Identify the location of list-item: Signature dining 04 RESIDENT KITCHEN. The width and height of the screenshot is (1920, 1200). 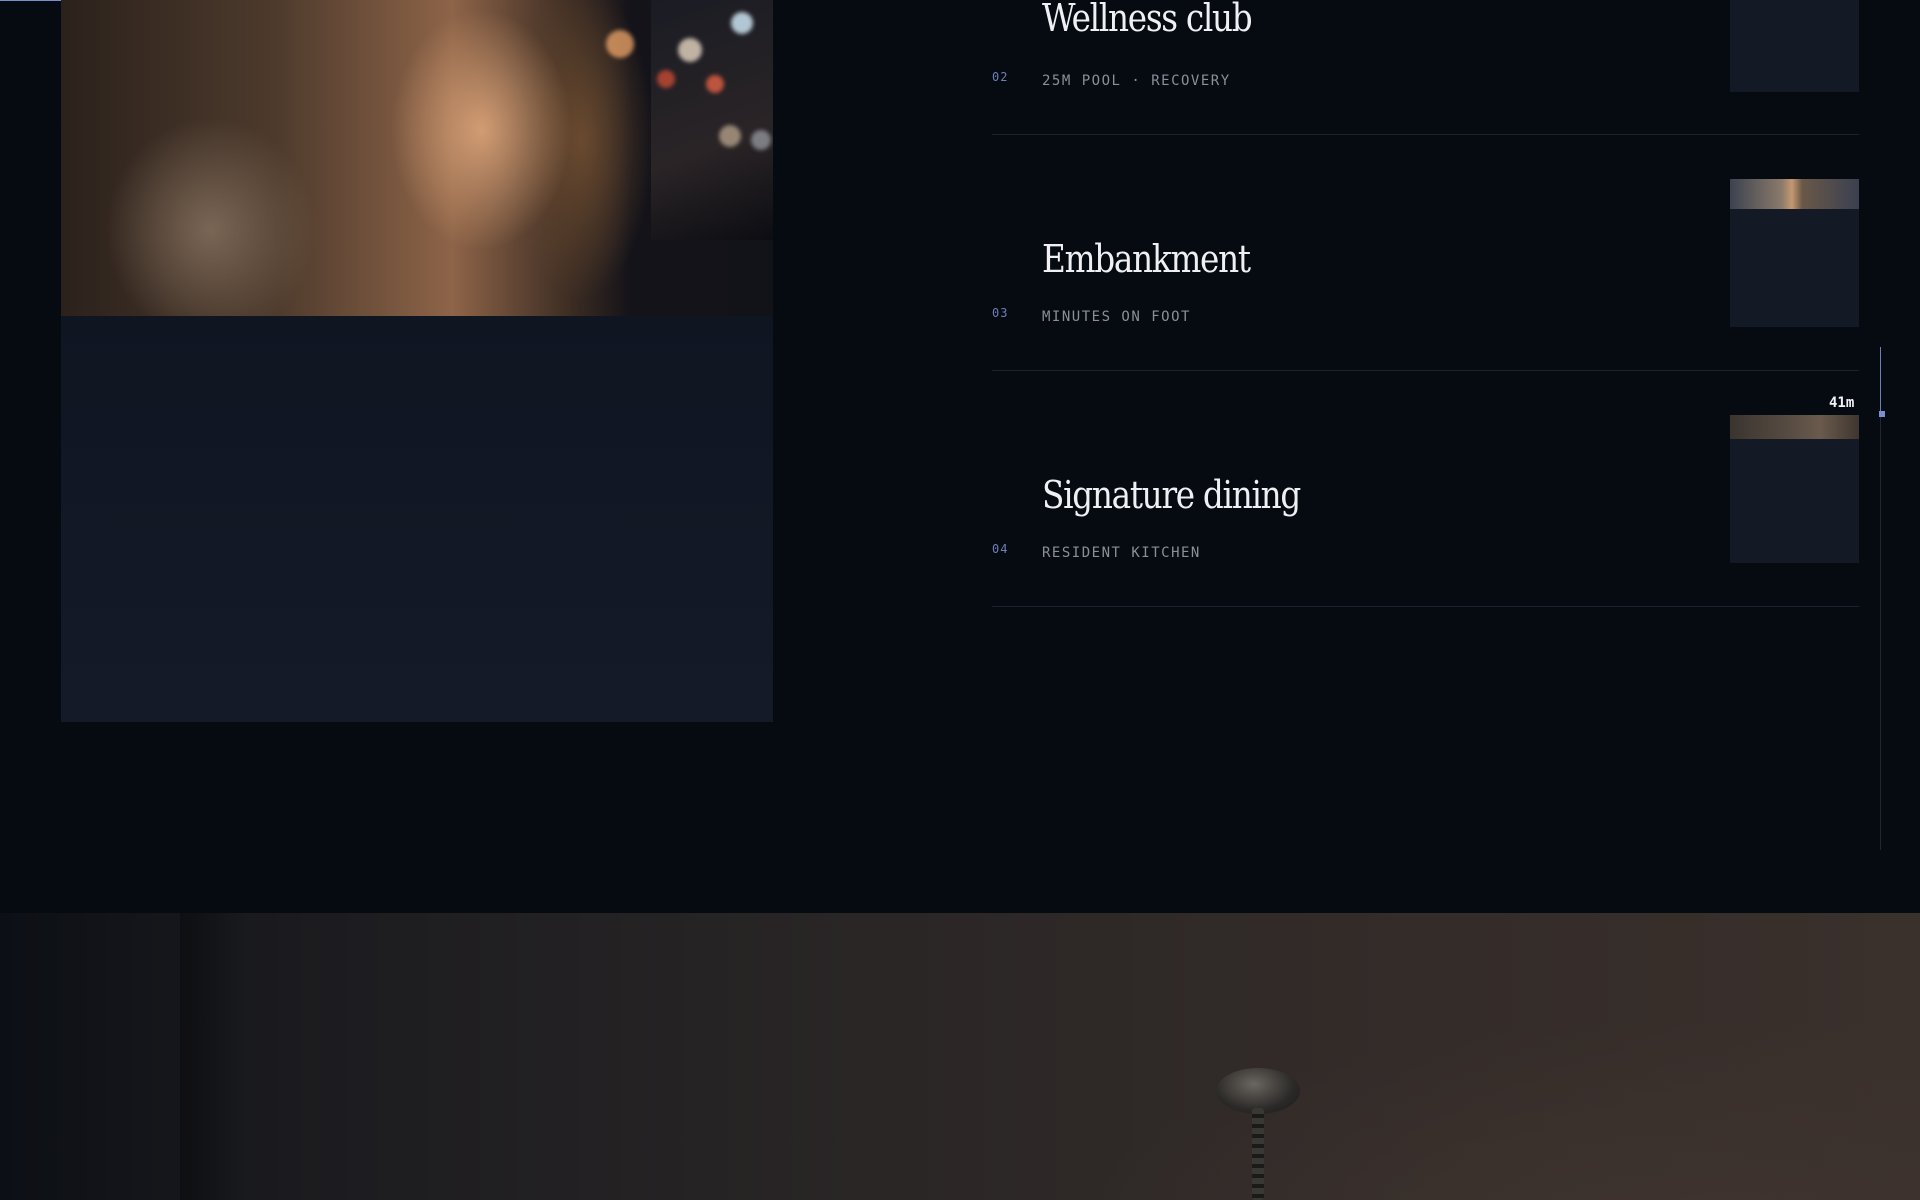
(1425, 490).